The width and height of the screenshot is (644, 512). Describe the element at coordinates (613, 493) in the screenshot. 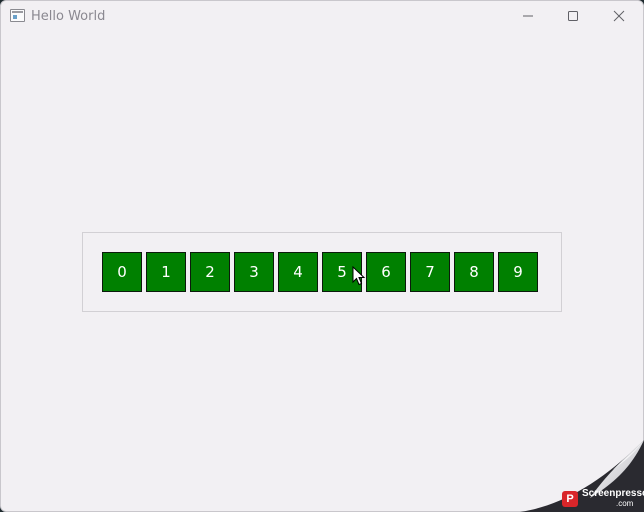

I see `watermark-brand: Screenpresso` at that location.